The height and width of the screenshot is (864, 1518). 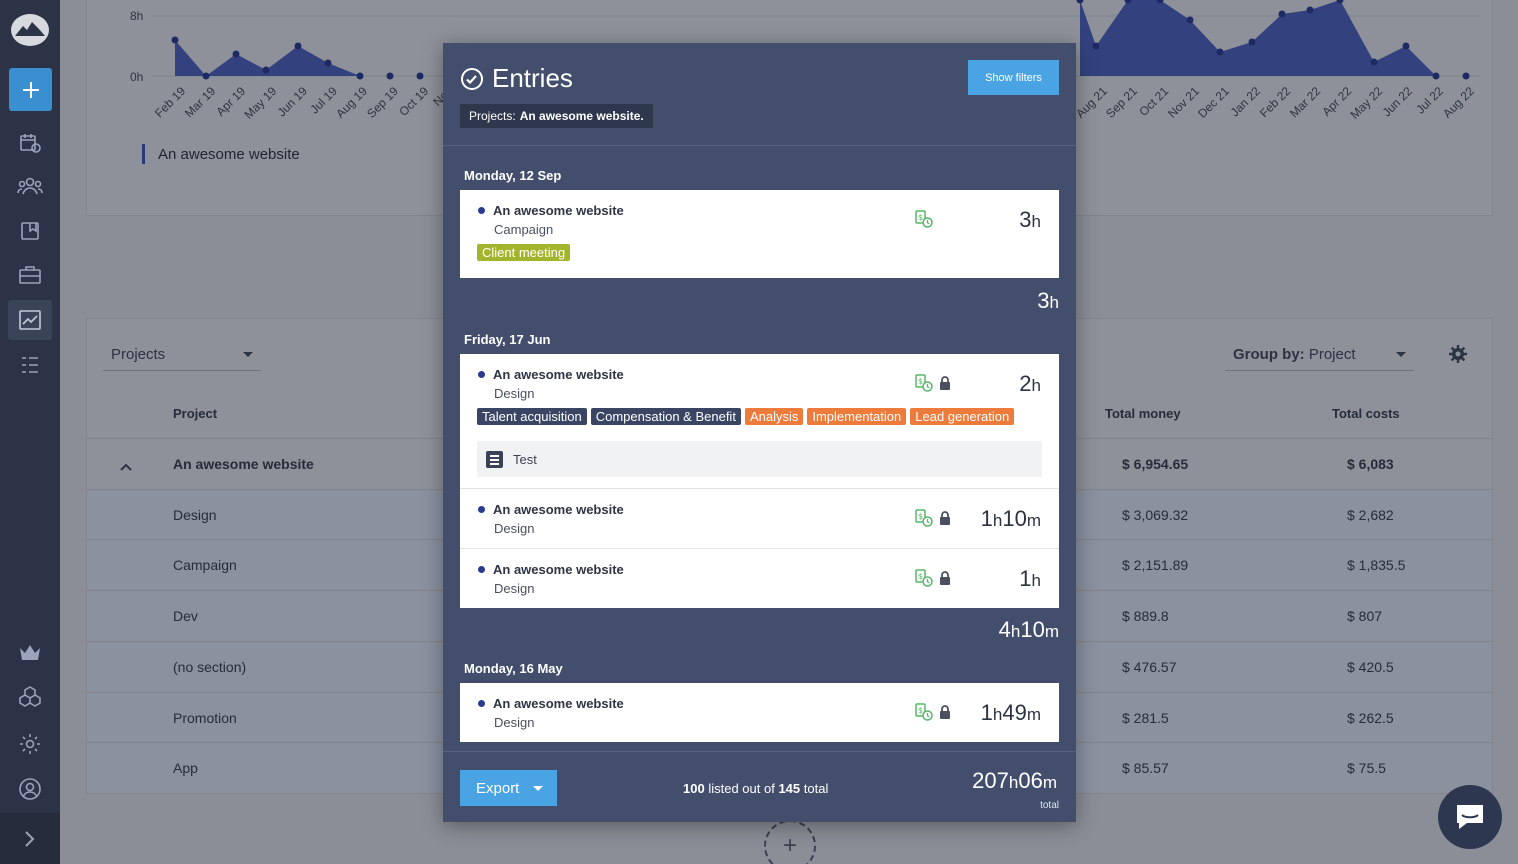 What do you see at coordinates (30, 789) in the screenshot?
I see `user-icon` at bounding box center [30, 789].